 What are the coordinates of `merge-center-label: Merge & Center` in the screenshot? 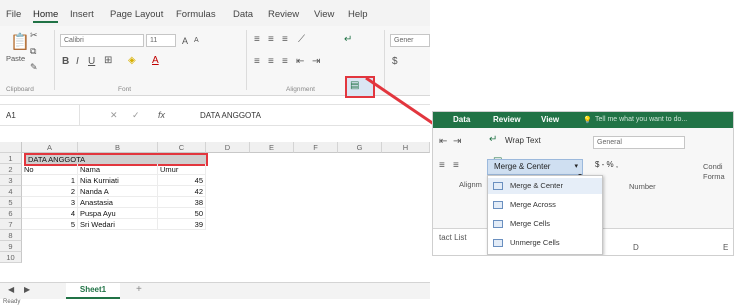 It's located at (522, 166).